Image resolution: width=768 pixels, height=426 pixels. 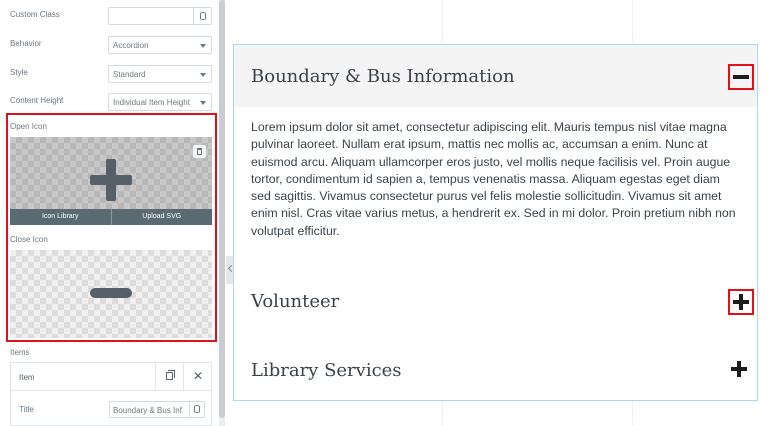 I want to click on item-title-value: Boundary & Bus Inf, so click(x=147, y=410).